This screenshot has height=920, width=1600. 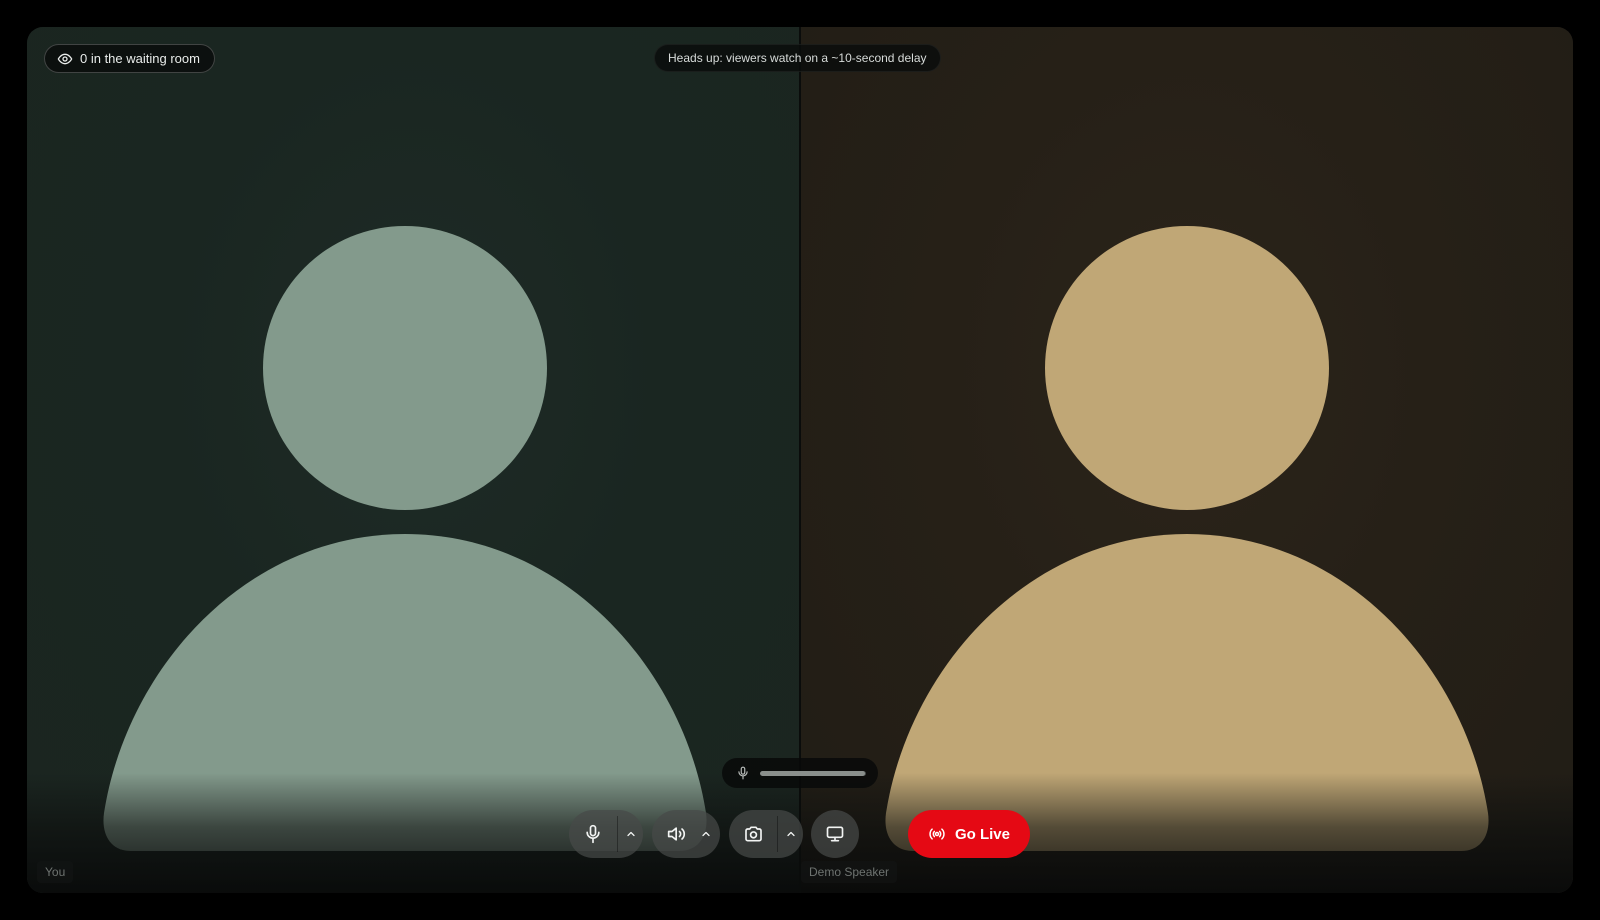 I want to click on monitor-icon, so click(x=835, y=834).